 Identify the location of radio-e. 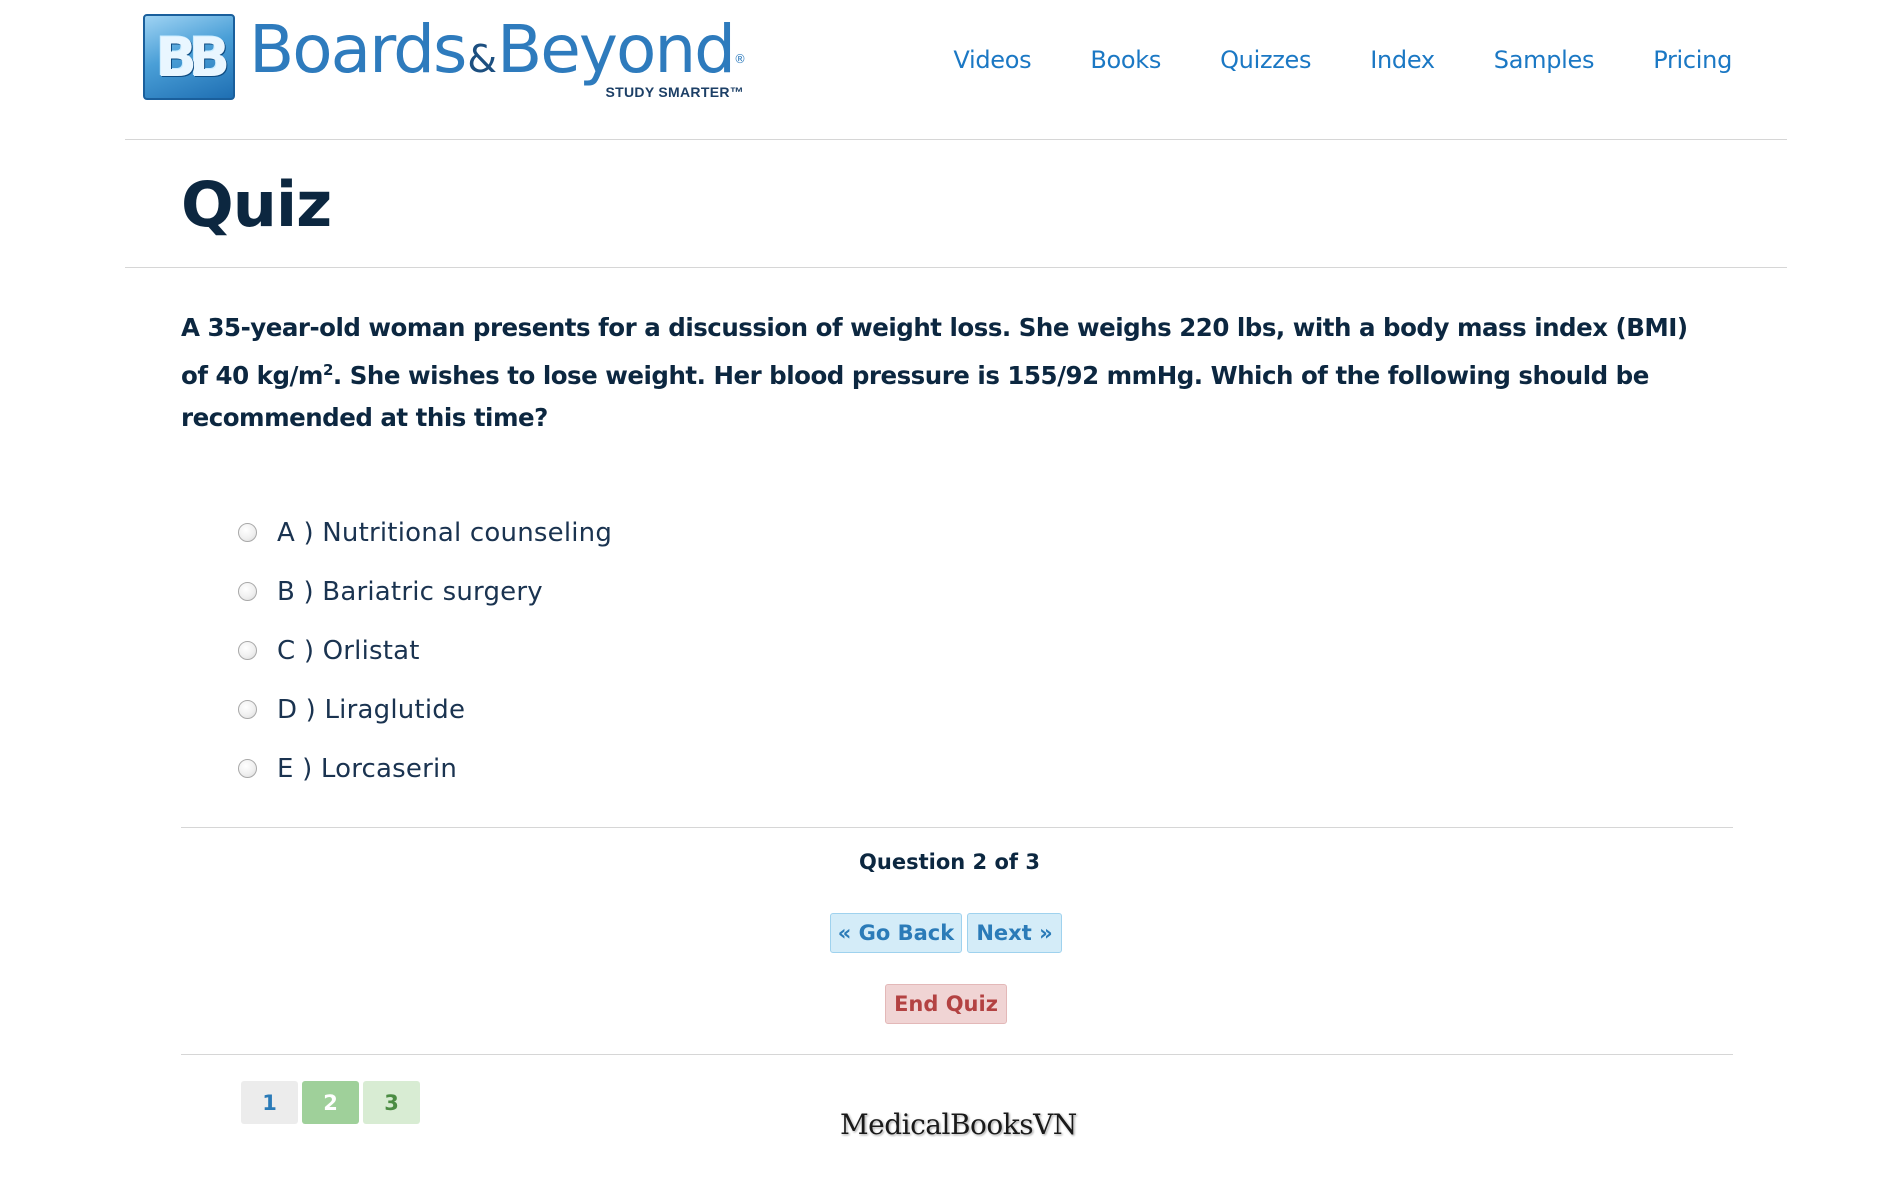
(247, 768).